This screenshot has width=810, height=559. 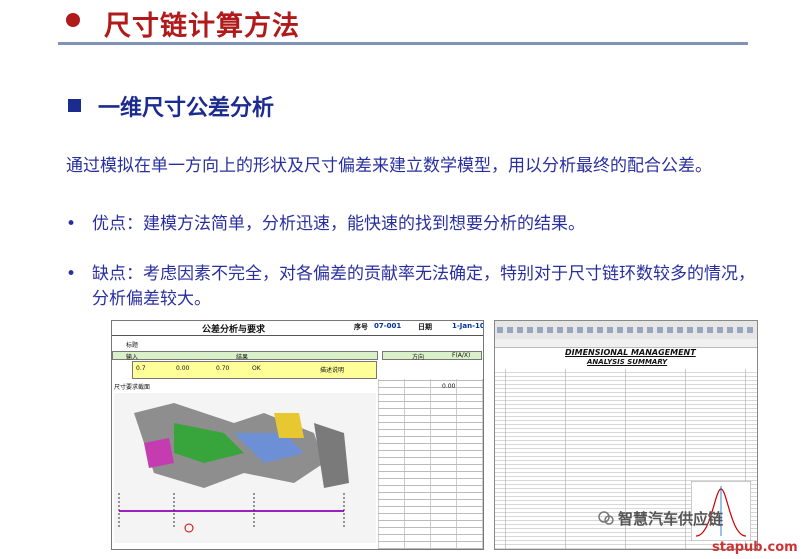 I want to click on dm-title: DIMENSIONAL MANAGEMENT, so click(x=630, y=352).